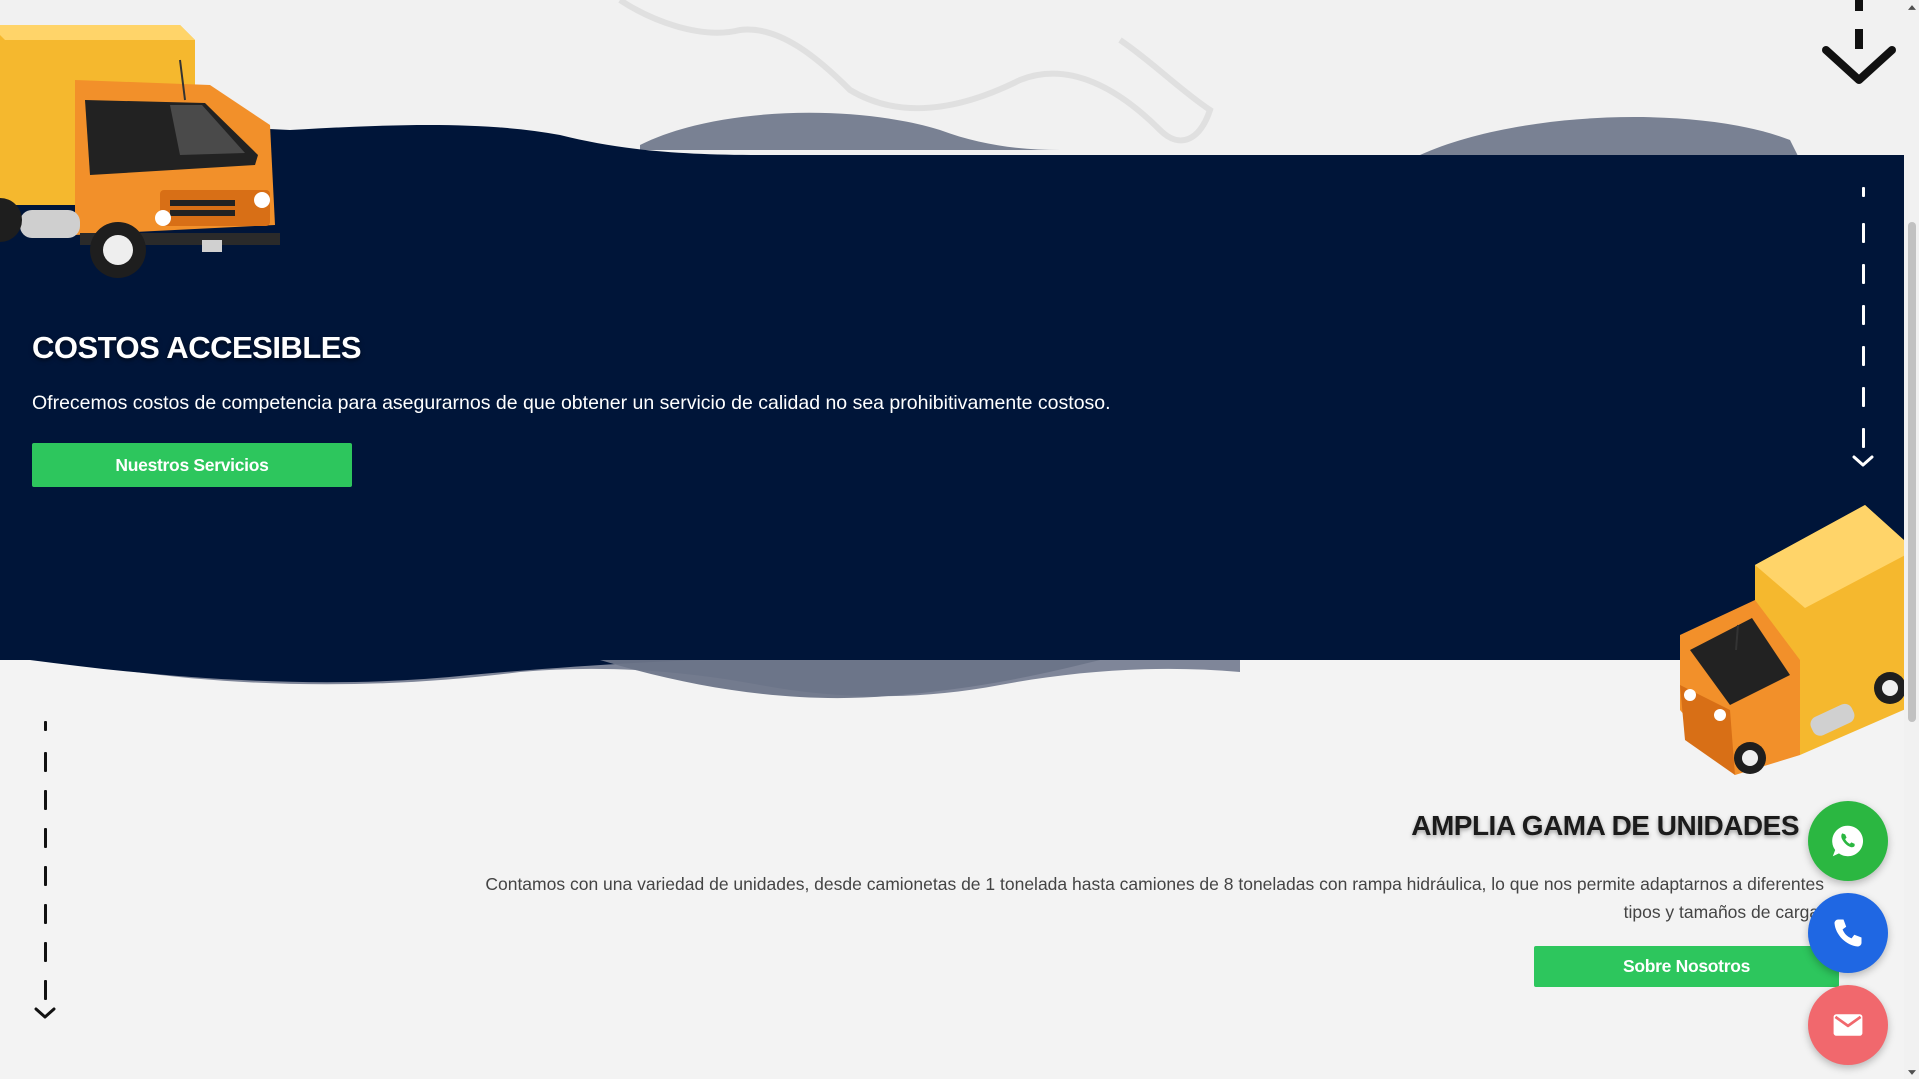  I want to click on scroll-down-arrow-icon, so click(1911, 1072).